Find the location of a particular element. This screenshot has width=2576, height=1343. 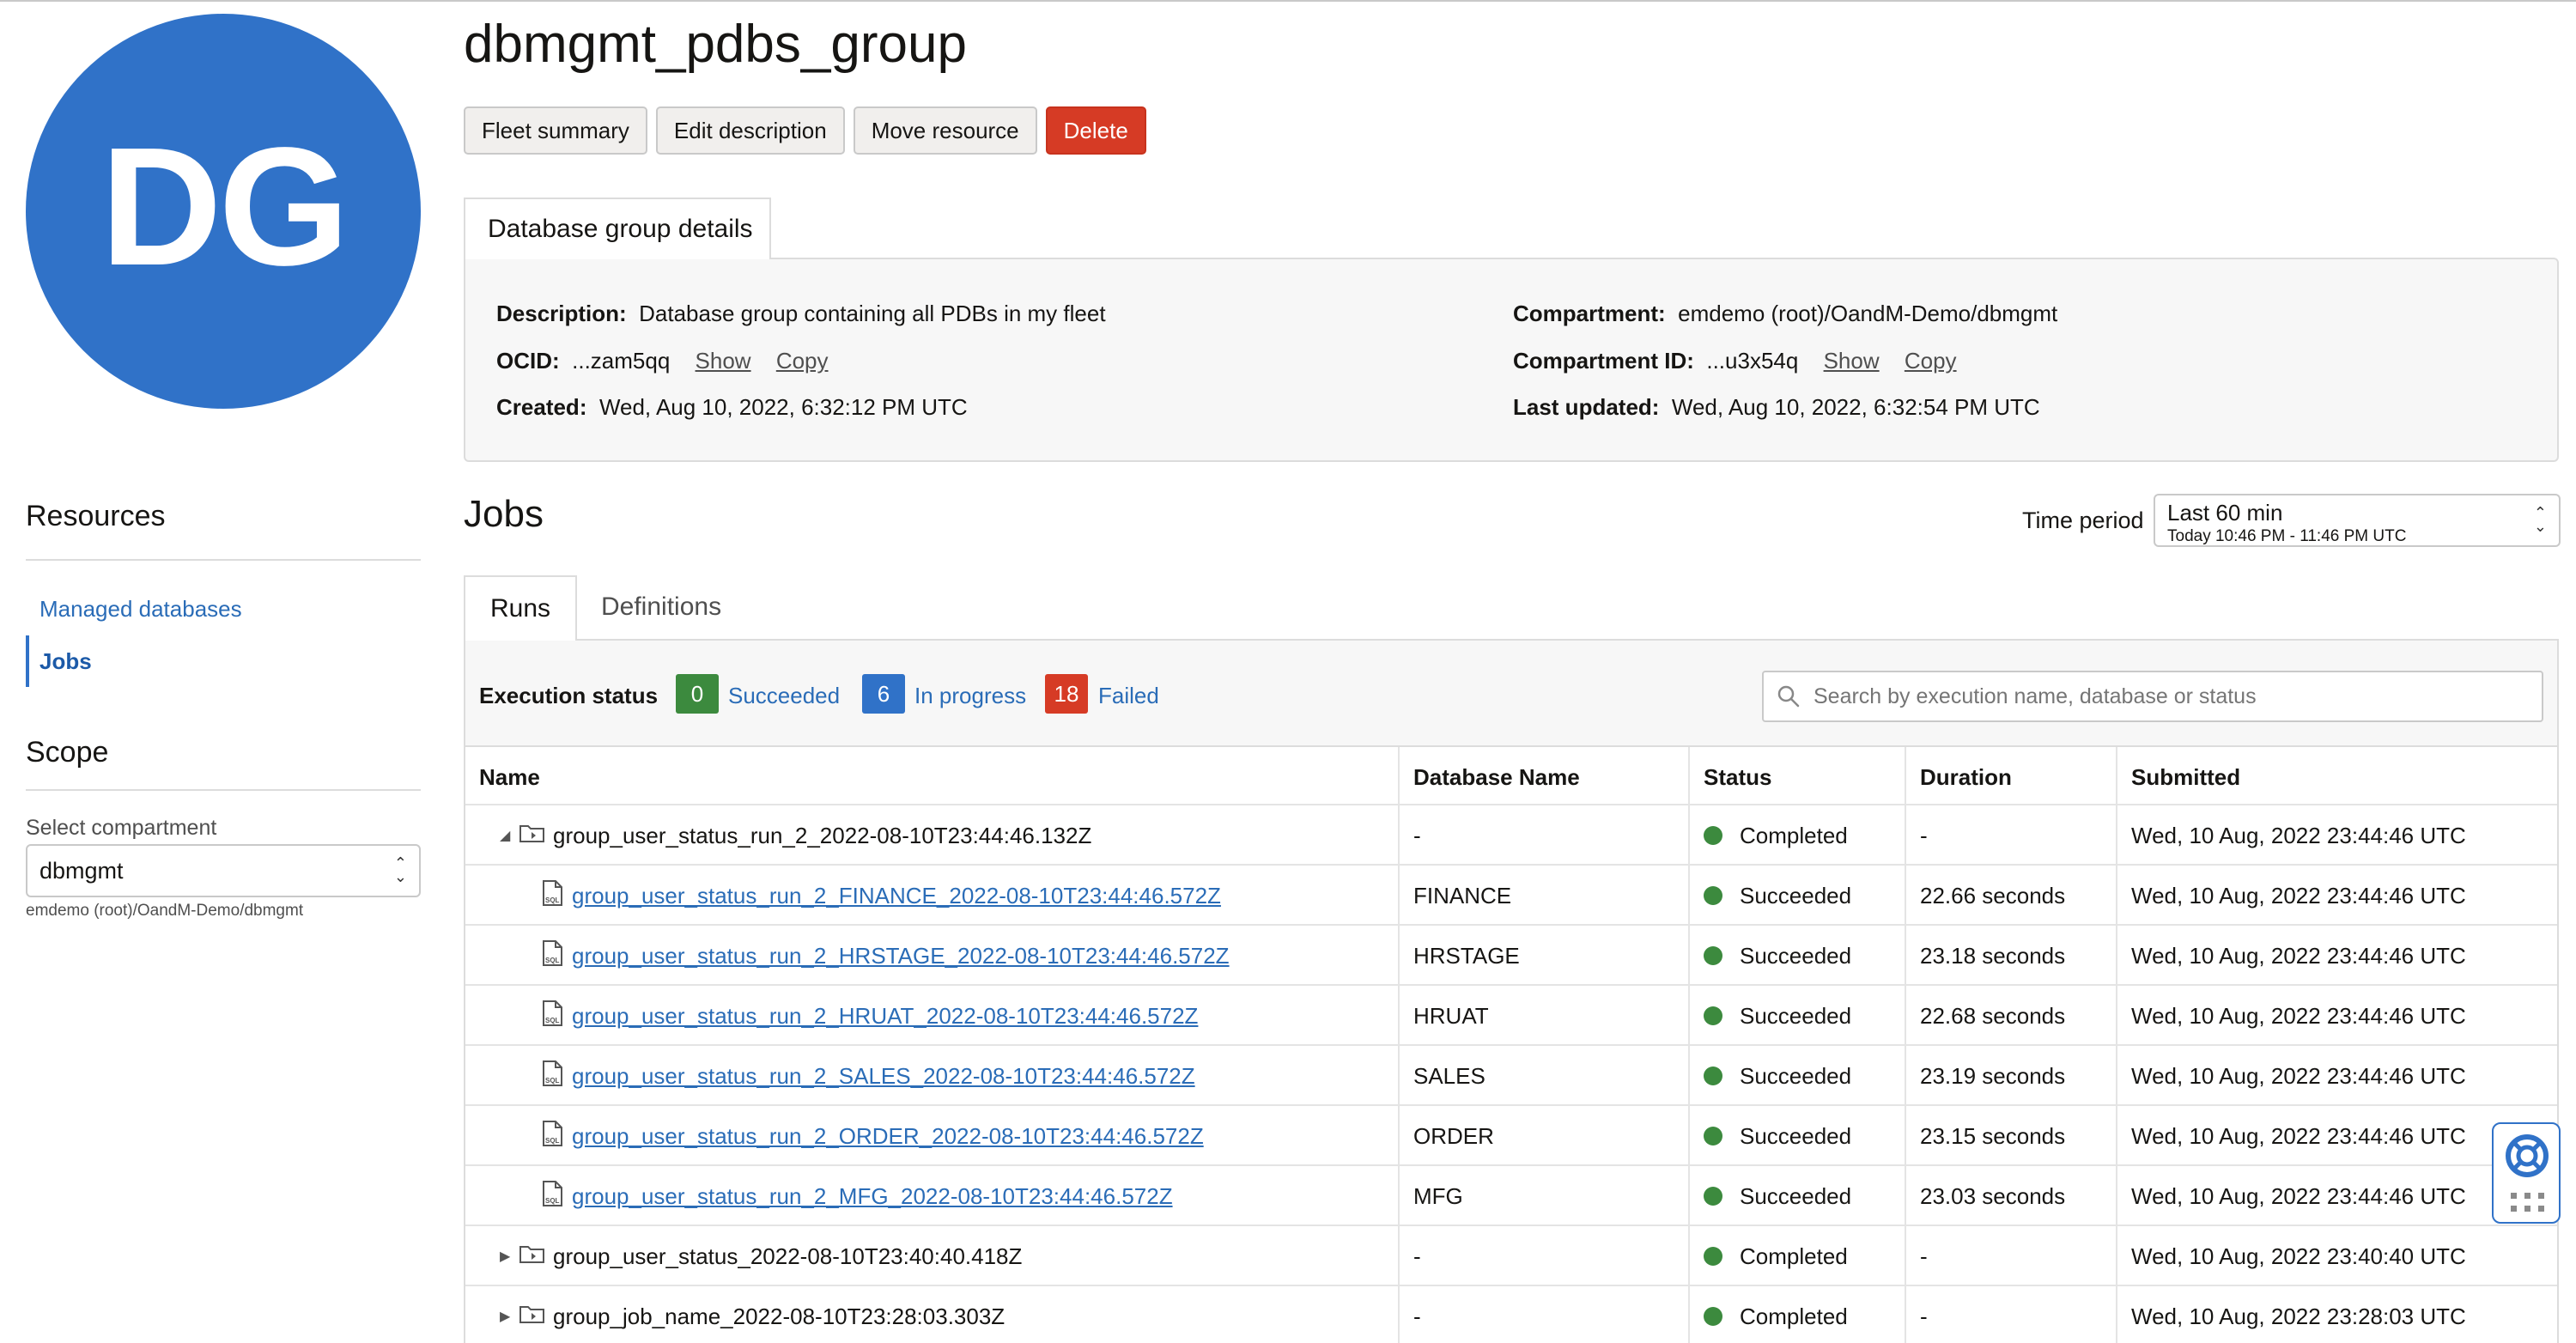

select-compartment-label: Select compartment is located at coordinates (122, 828).